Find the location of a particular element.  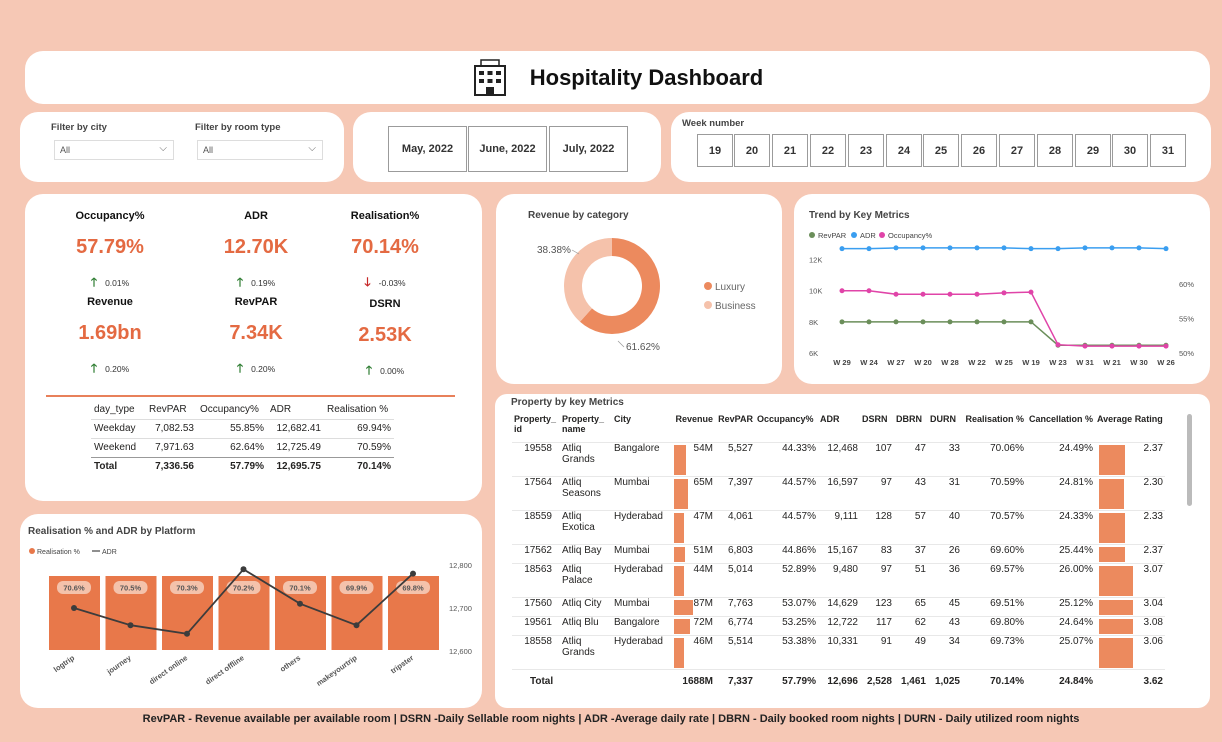

month-button-july: July, 2022 is located at coordinates (588, 149).